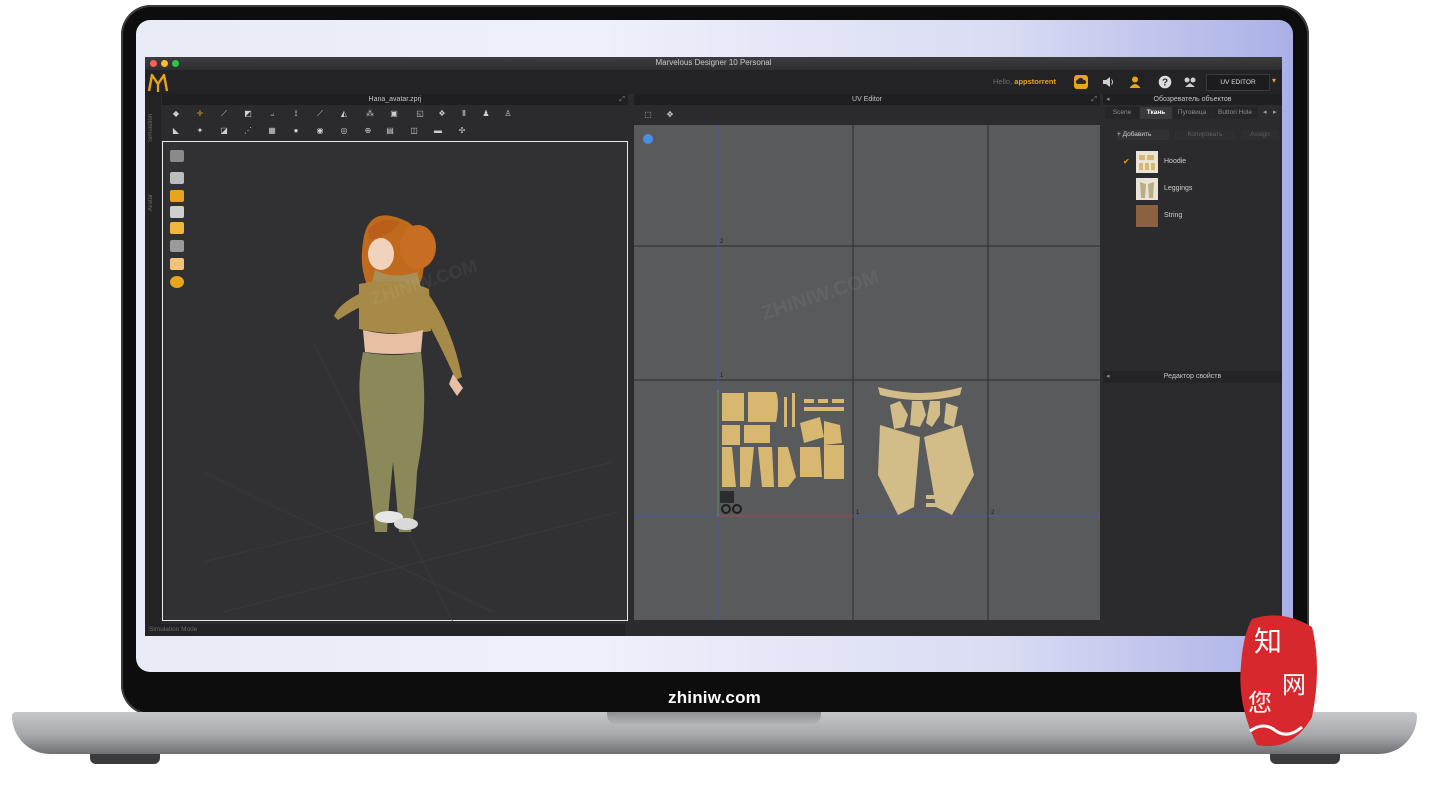 The image size is (1429, 797). What do you see at coordinates (926, 451) in the screenshot?
I see `leggings-uv-pieces` at bounding box center [926, 451].